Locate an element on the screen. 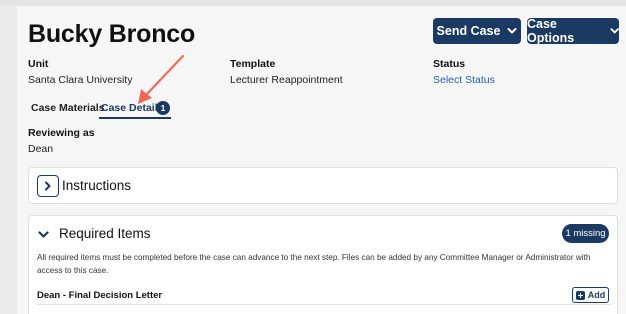 The image size is (626, 314). case-options-button: Case Options is located at coordinates (573, 31).